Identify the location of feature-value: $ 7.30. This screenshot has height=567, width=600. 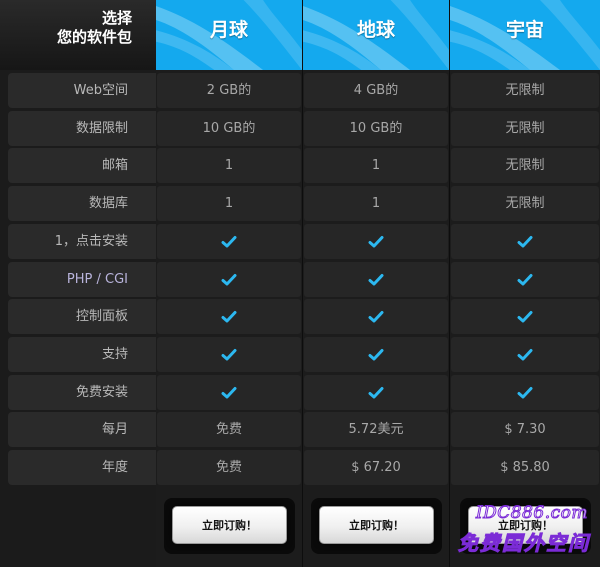
(525, 429).